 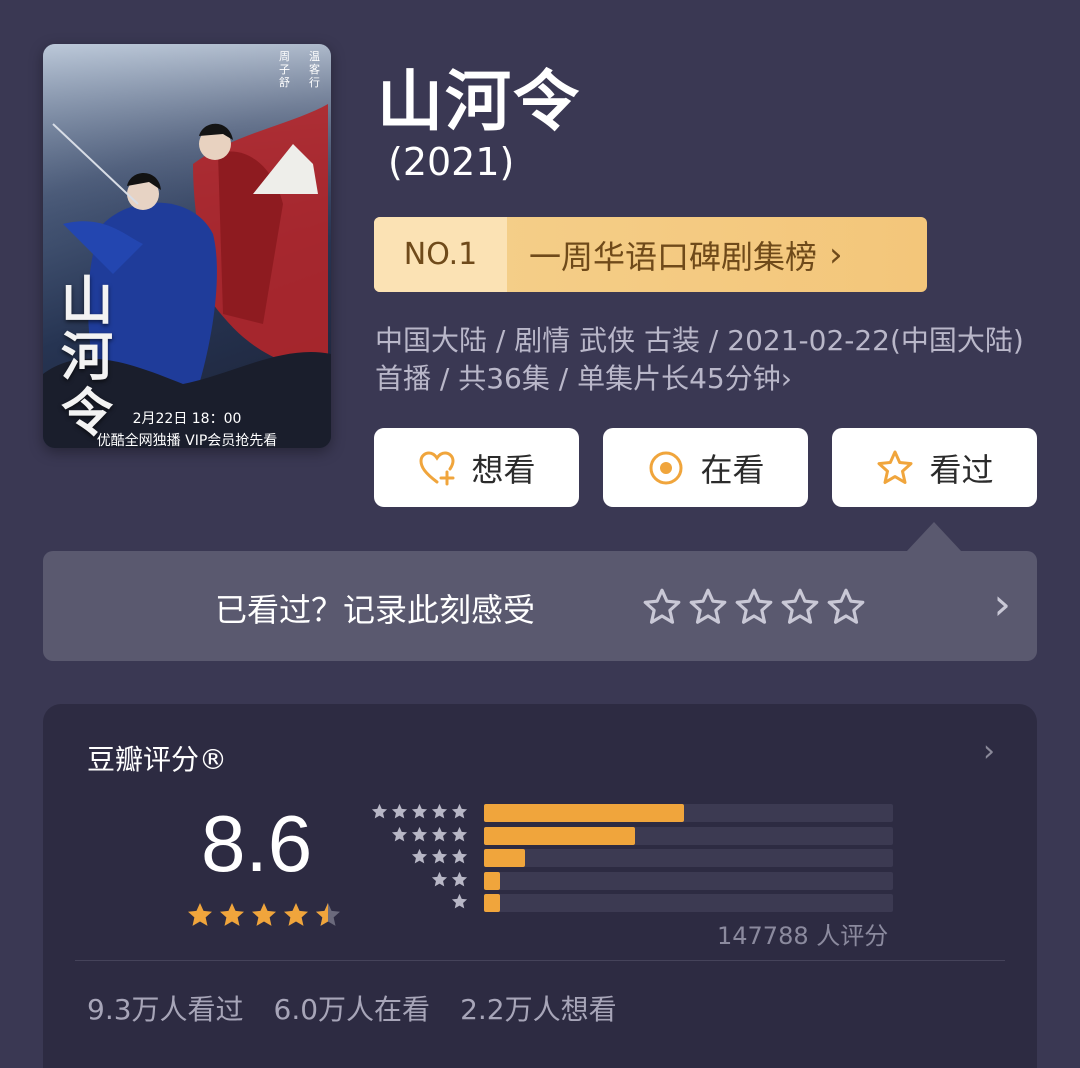 What do you see at coordinates (328, 914) in the screenshot?
I see `star-half-icon` at bounding box center [328, 914].